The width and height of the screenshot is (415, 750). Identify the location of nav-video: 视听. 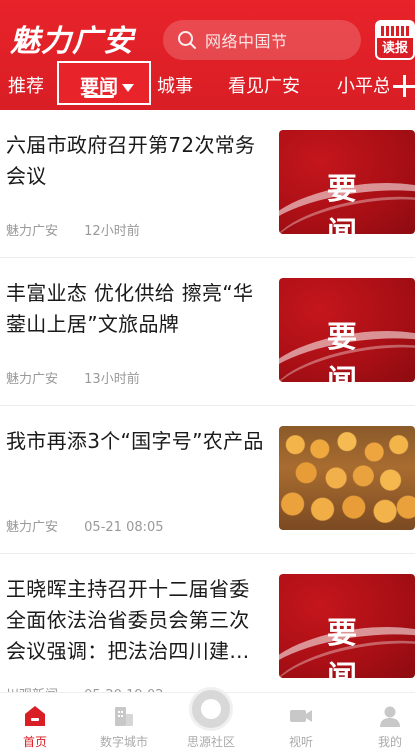
(301, 721).